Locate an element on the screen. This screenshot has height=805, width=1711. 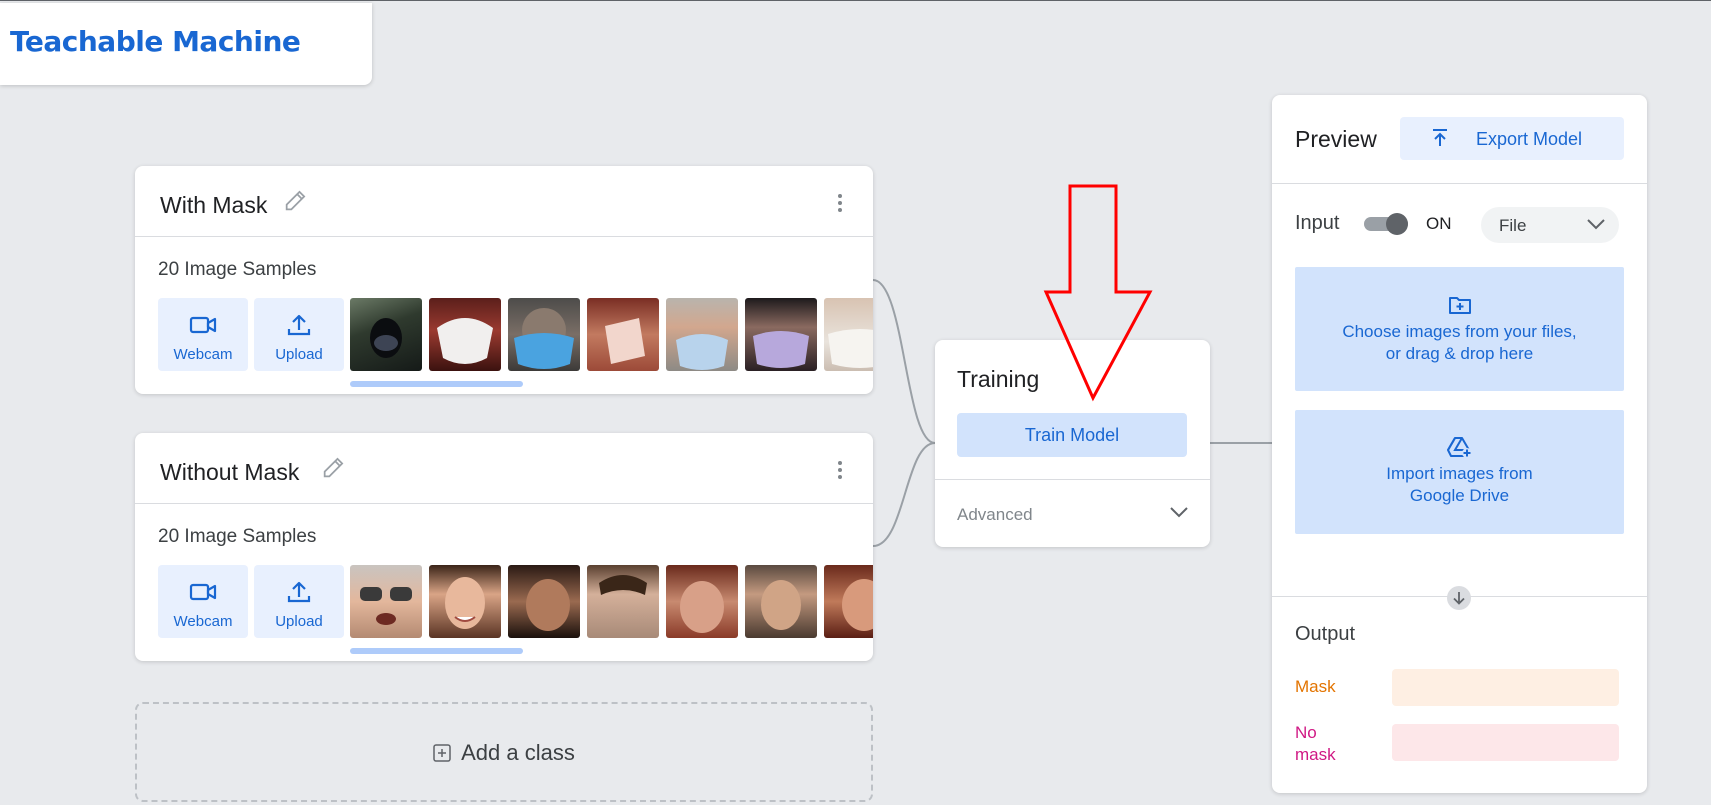
app-header: Teachable Machine is located at coordinates (186, 44).